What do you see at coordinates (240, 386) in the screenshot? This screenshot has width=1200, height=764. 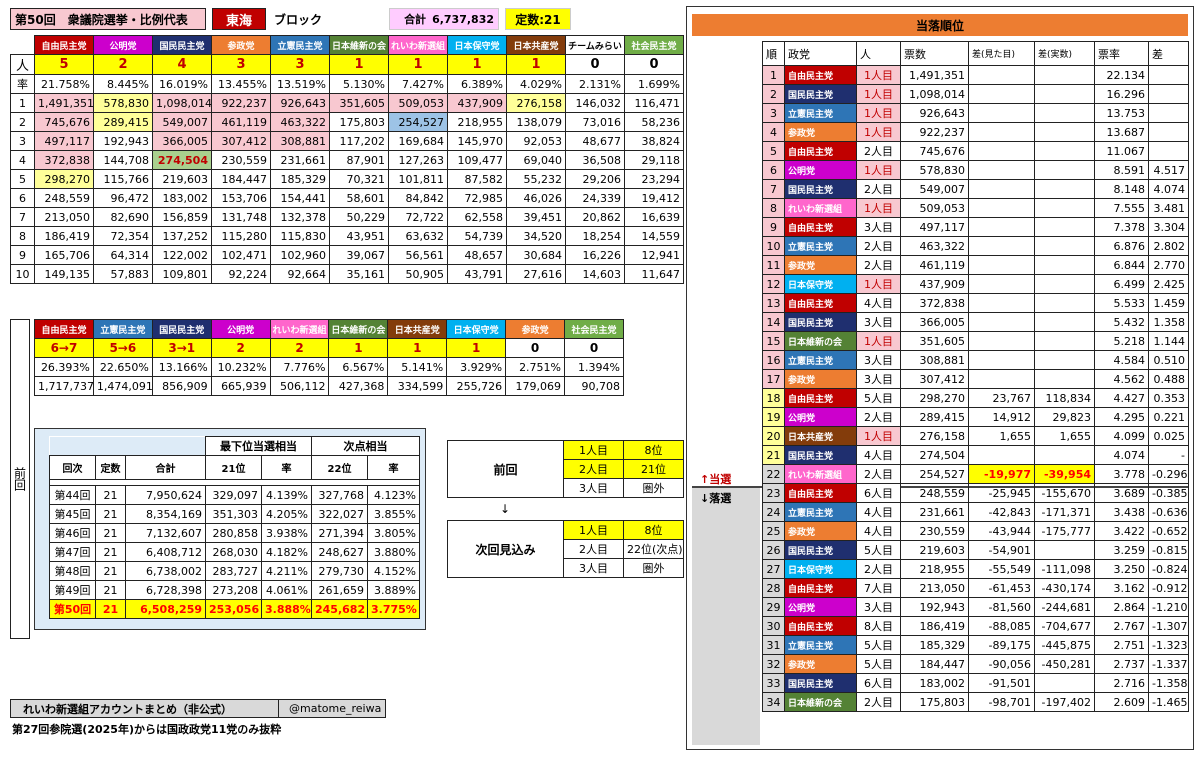 I see `party-votes: 665,939` at bounding box center [240, 386].